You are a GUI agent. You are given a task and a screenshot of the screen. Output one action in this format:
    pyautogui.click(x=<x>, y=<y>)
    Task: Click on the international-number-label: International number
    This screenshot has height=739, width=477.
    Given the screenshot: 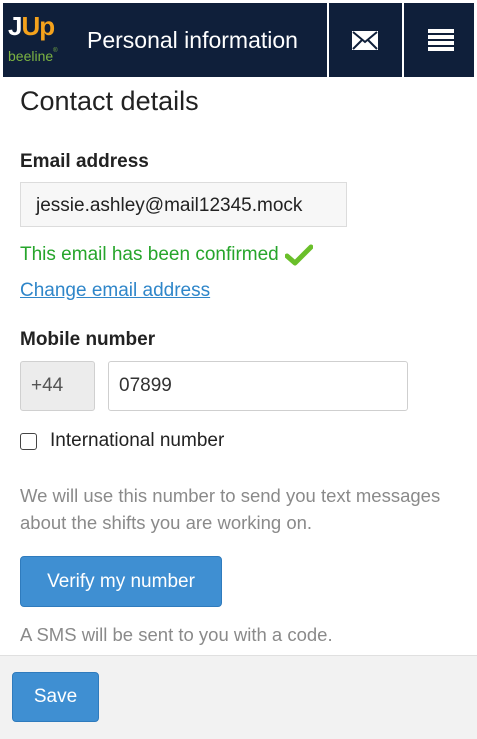 What is the action you would take?
    pyautogui.click(x=137, y=440)
    